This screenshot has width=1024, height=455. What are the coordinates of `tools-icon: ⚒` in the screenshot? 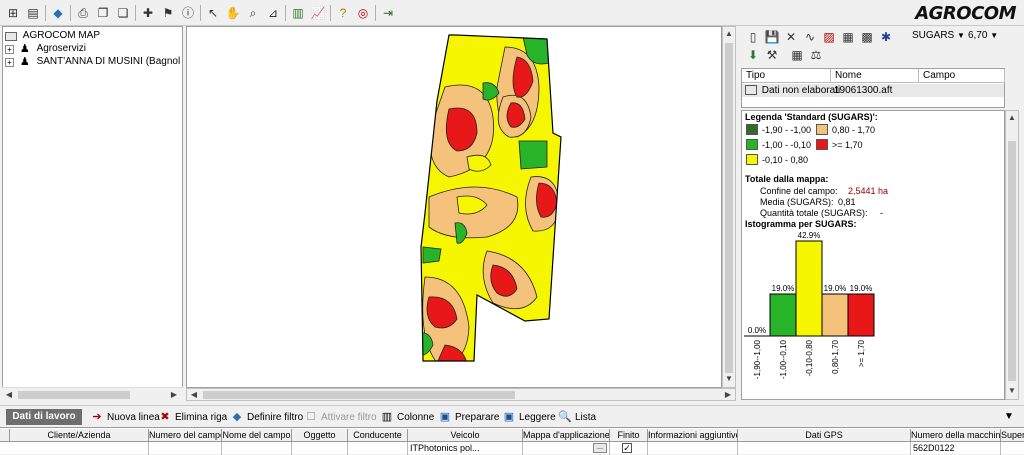 It's located at (772, 55).